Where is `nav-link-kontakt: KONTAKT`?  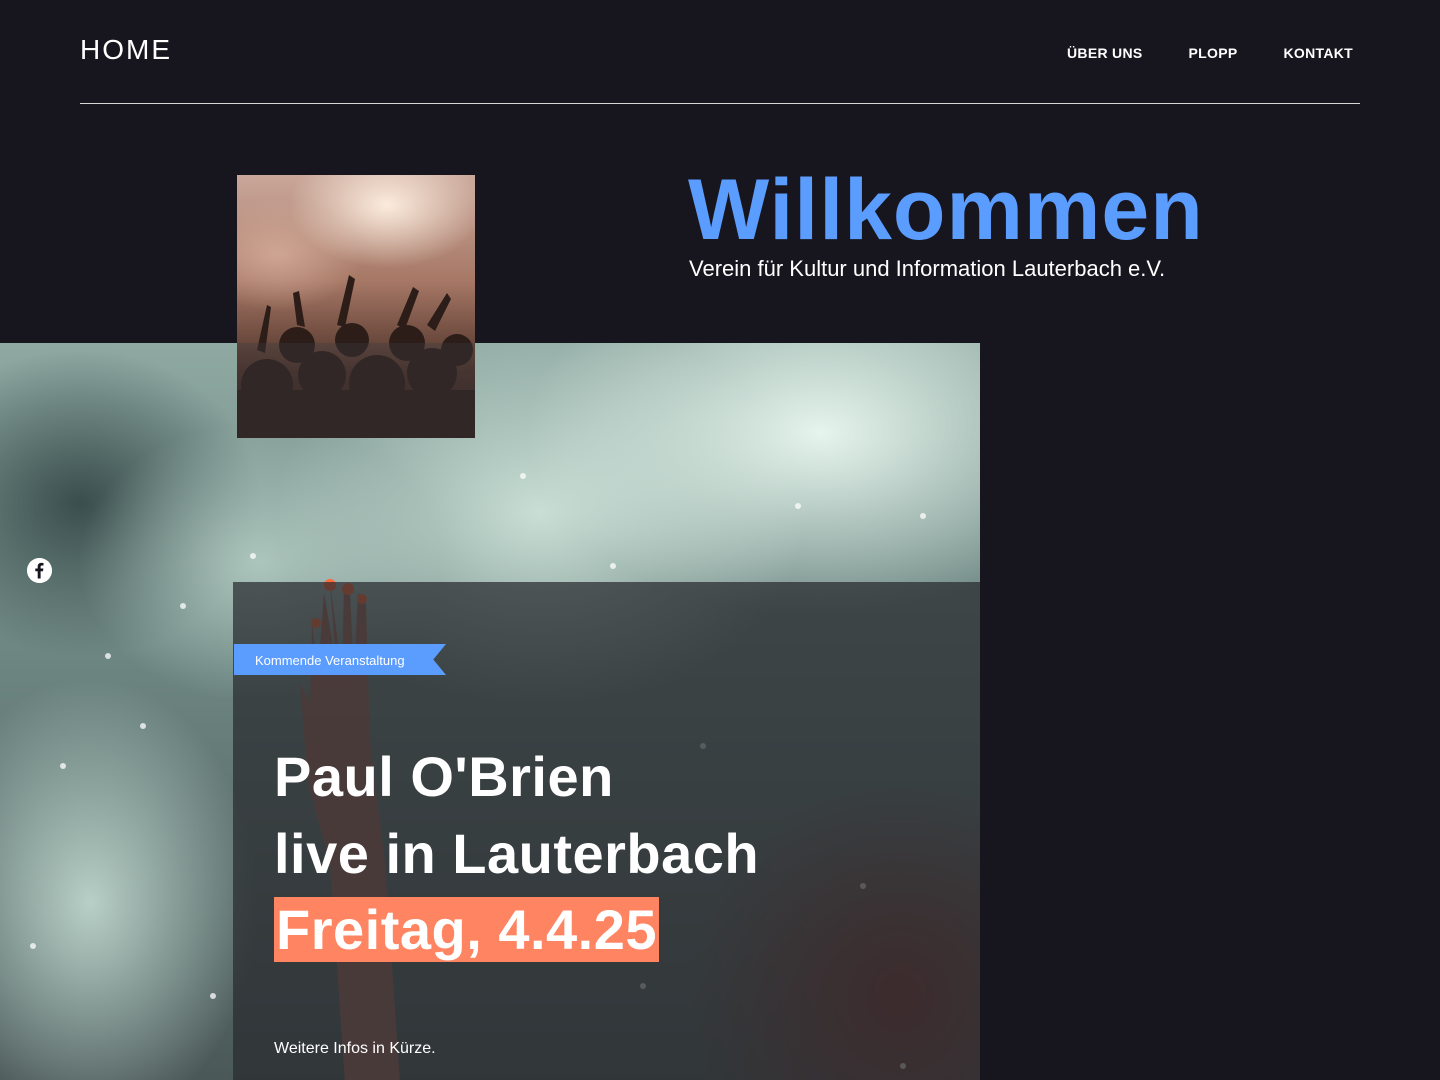
nav-link-kontakt: KONTAKT is located at coordinates (1319, 53).